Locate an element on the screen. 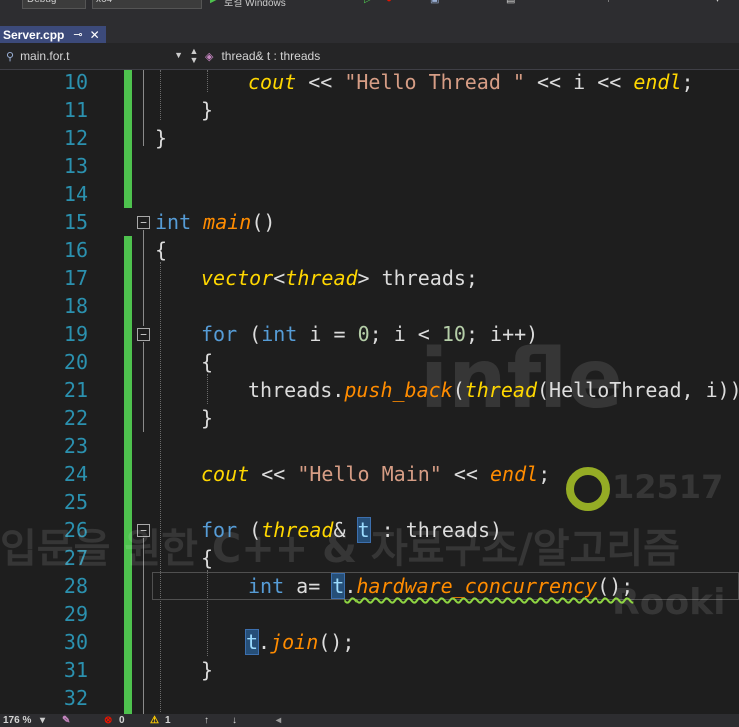 This screenshot has width=739, height=727. line-number: 23 is located at coordinates (75, 446).